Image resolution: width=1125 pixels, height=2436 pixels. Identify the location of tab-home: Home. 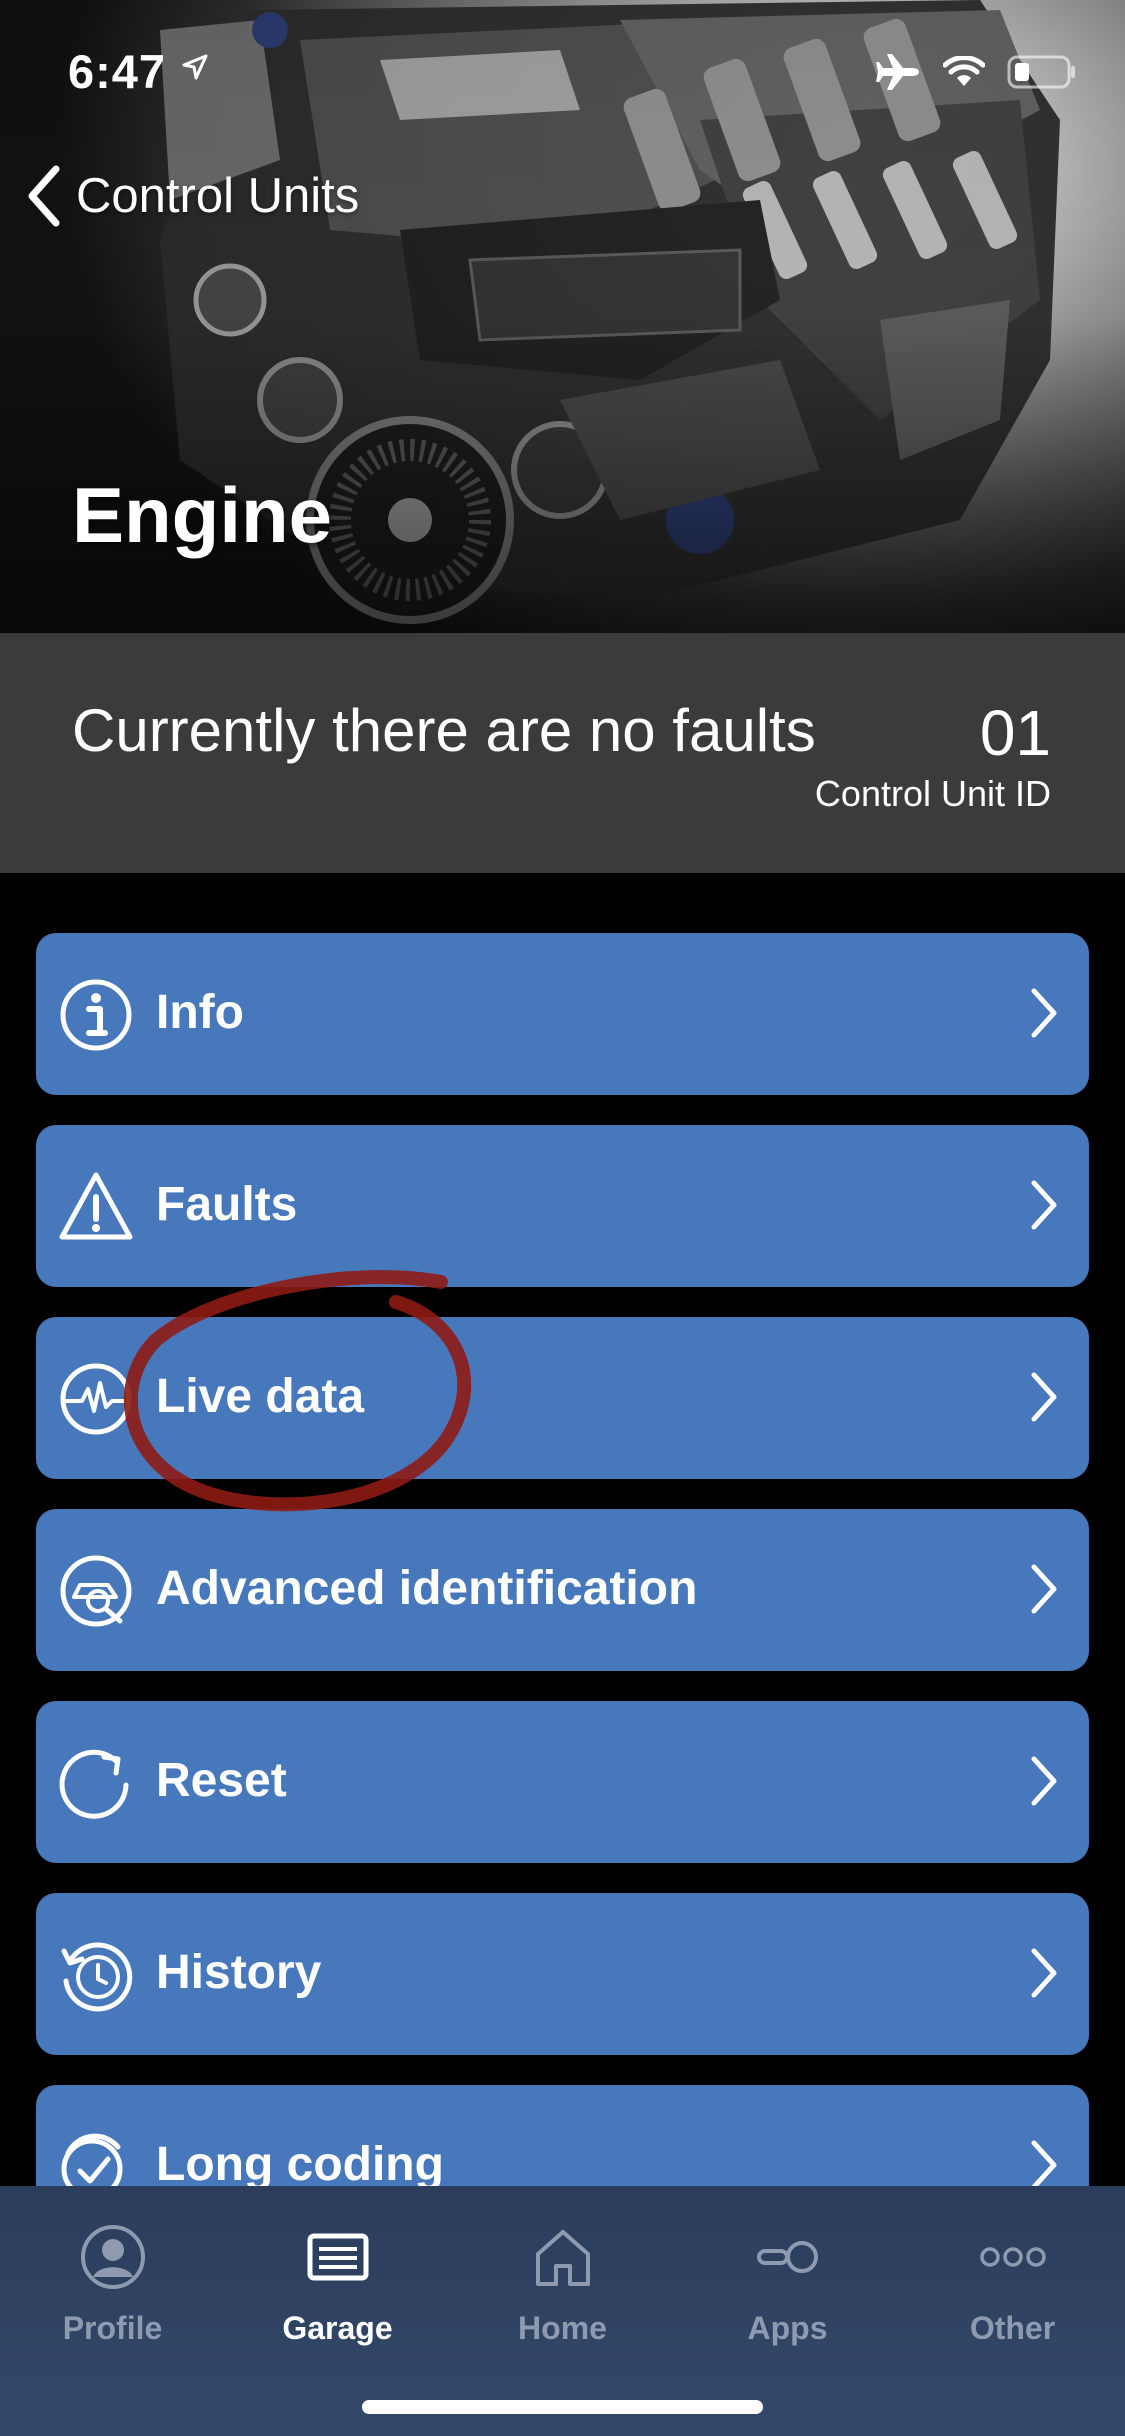
(562, 2289).